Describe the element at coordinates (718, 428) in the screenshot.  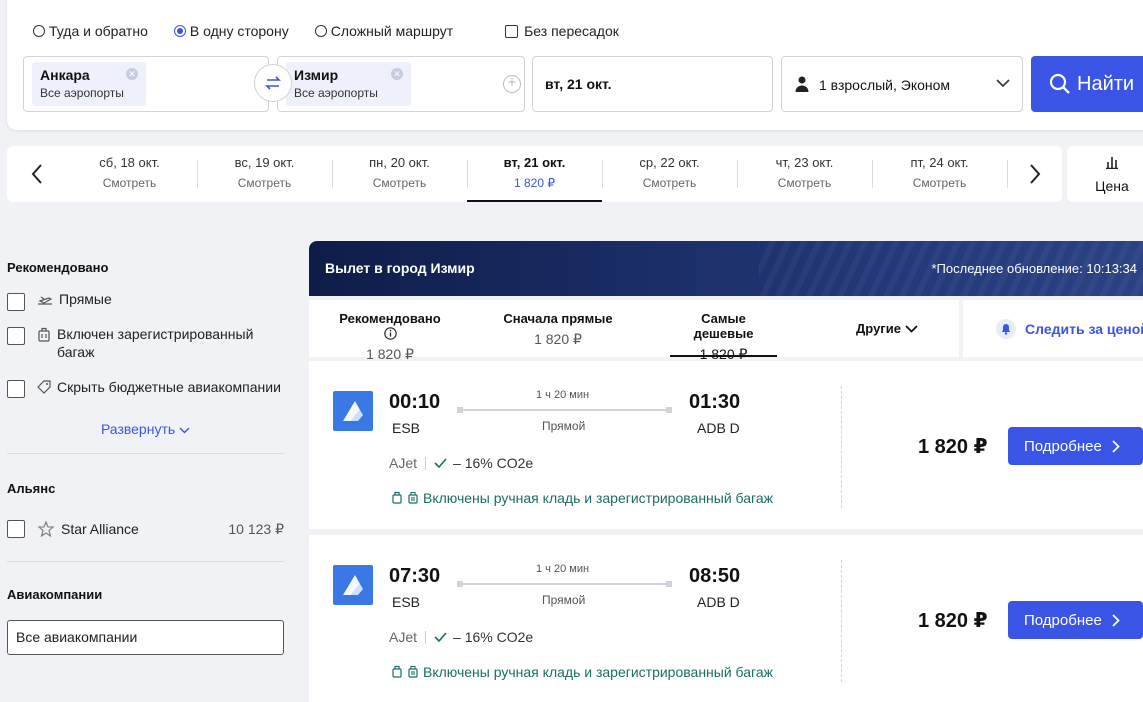
I see `arrival-airport: ADB D` at that location.